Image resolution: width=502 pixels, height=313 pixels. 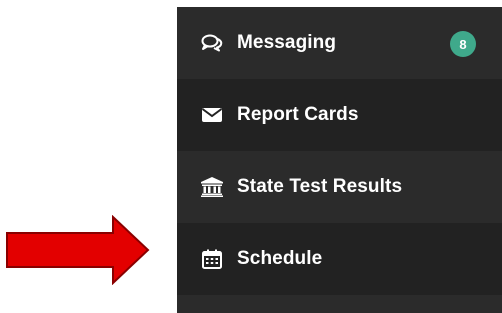 What do you see at coordinates (339, 43) in the screenshot?
I see `sidebar-item-messaging: Messaging 8` at bounding box center [339, 43].